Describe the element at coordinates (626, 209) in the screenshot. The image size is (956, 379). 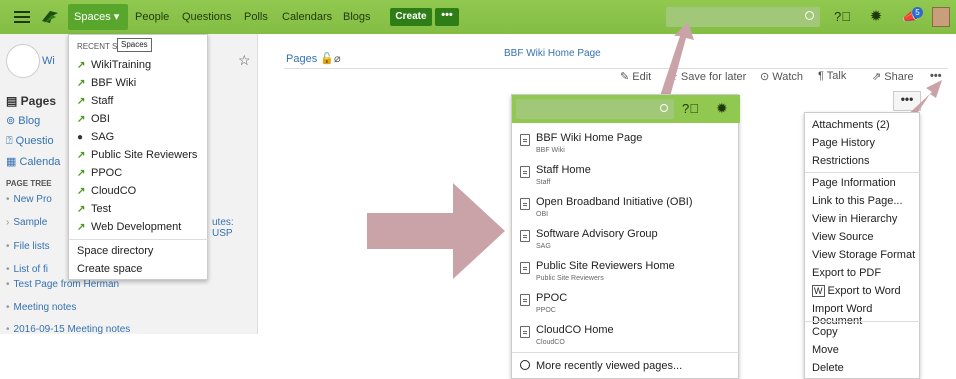
I see `recent-page-item: Open Broadband Initiative (OBI) OBI` at that location.